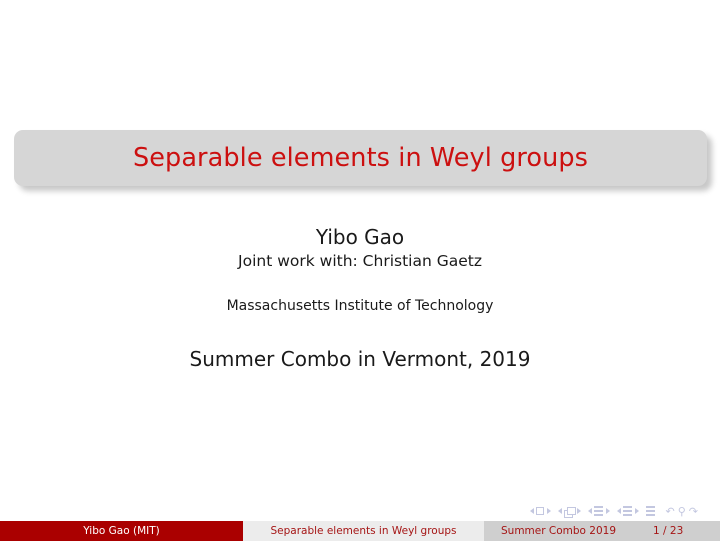 Image resolution: width=720 pixels, height=541 pixels. I want to click on nav-subsection-next-icon, so click(607, 511).